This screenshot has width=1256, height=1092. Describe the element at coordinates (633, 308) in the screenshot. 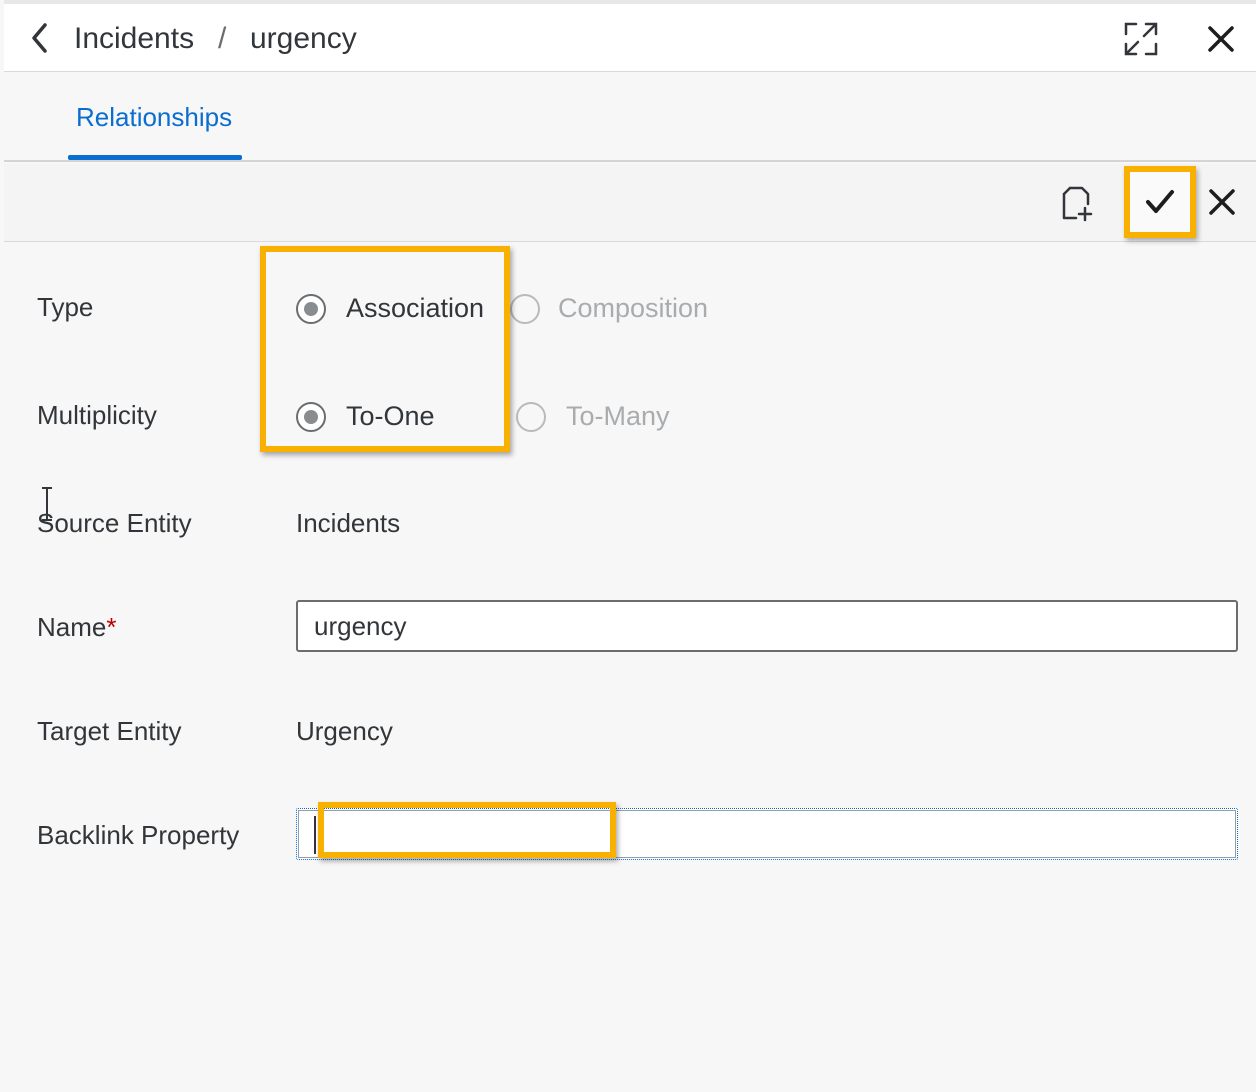

I see `radio-composition-label: Composition` at that location.